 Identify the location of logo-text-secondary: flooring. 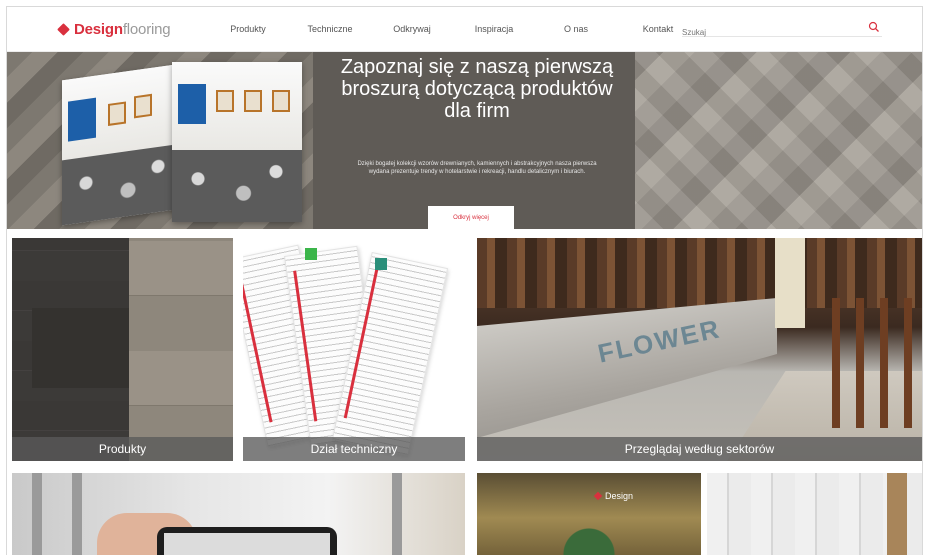
(146, 29).